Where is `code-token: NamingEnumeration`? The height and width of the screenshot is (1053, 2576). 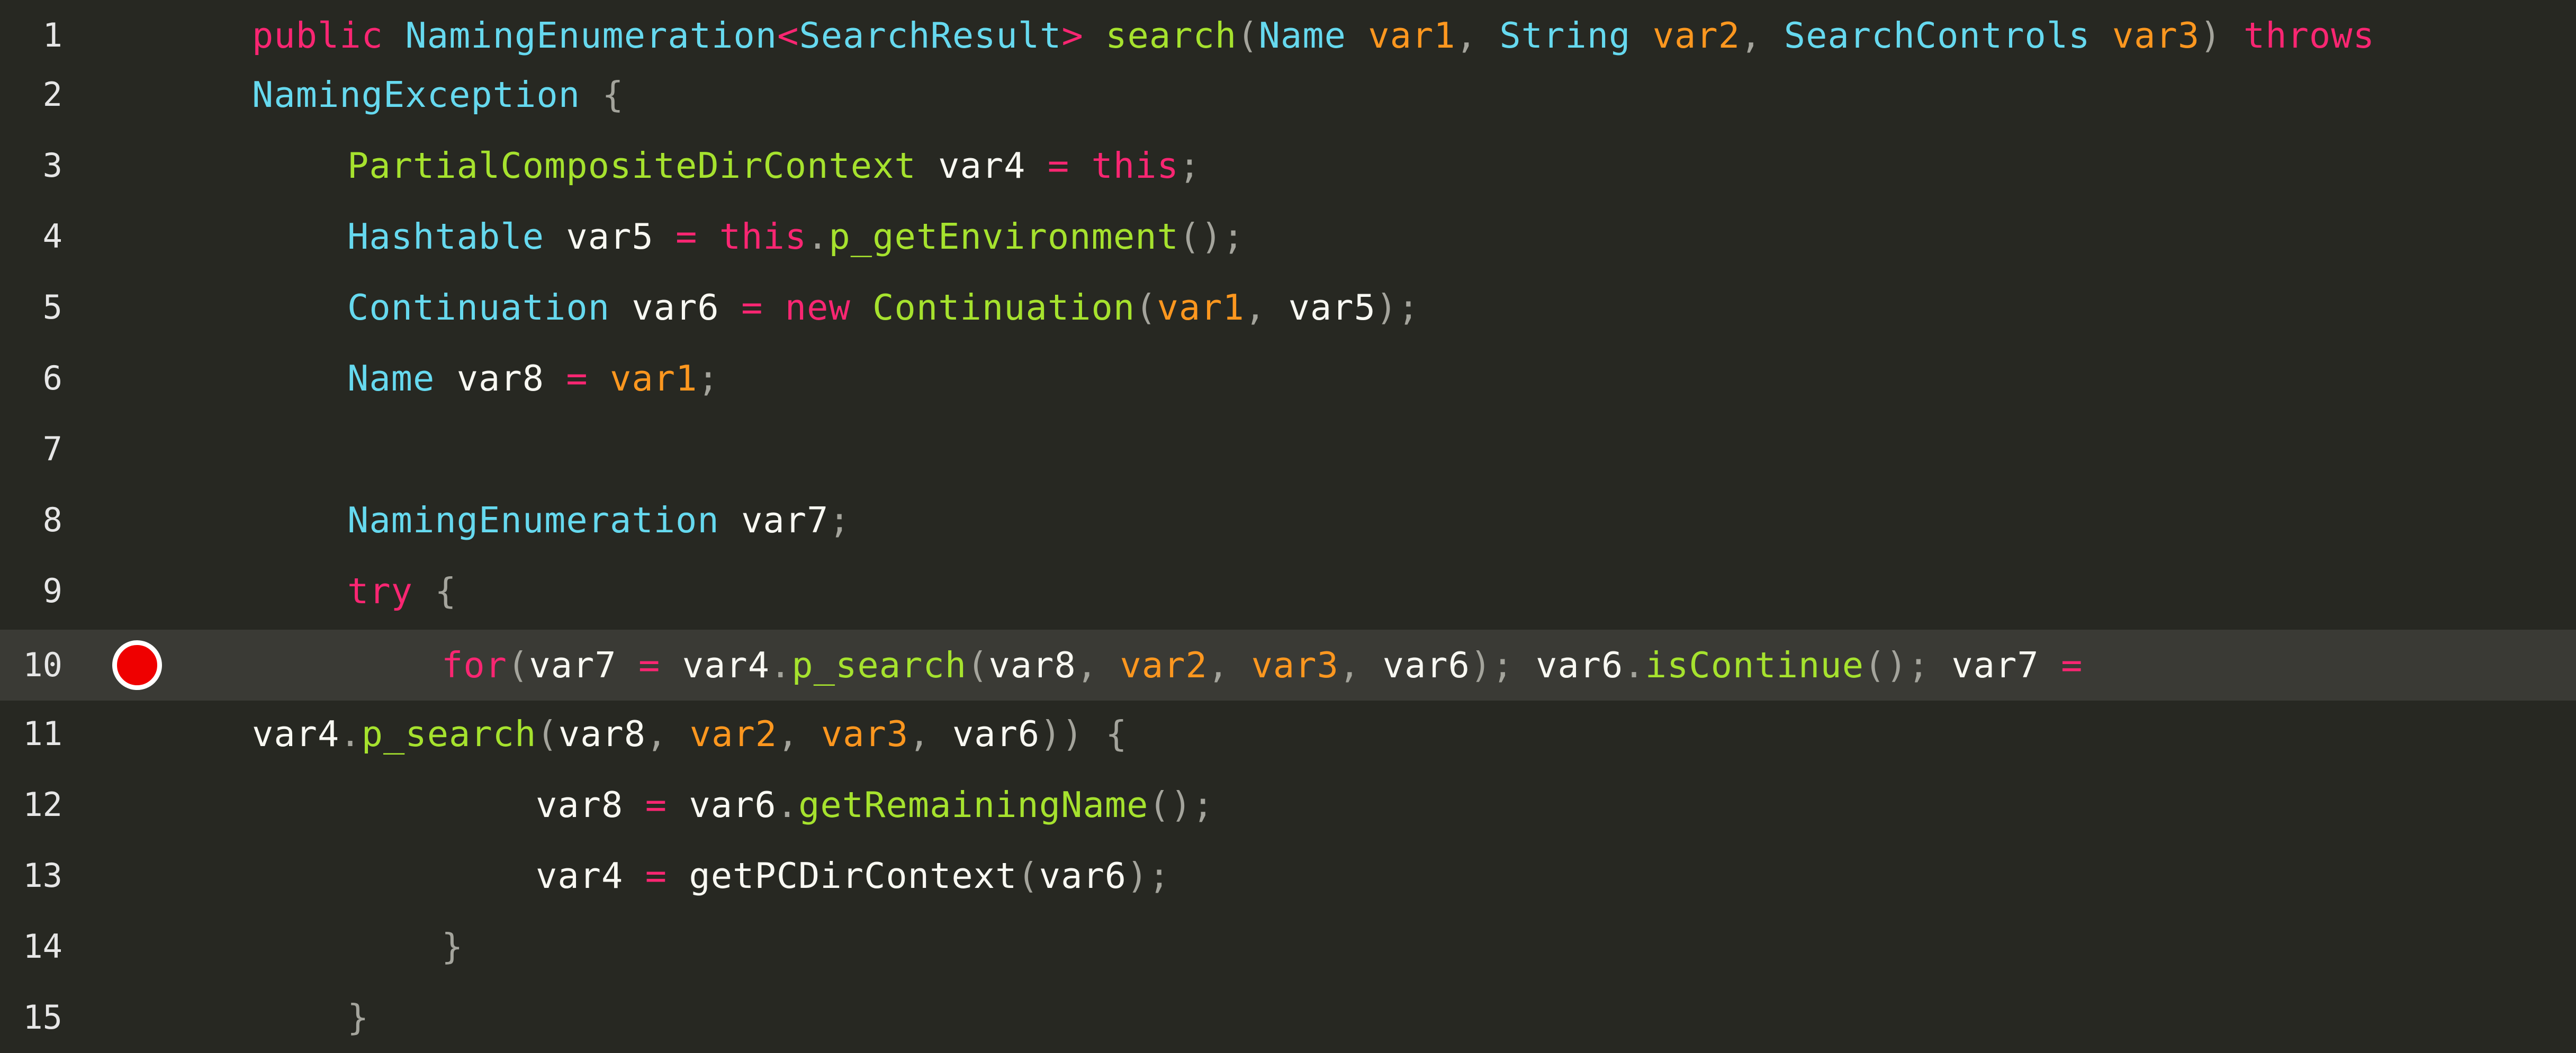 code-token: NamingEnumeration is located at coordinates (533, 520).